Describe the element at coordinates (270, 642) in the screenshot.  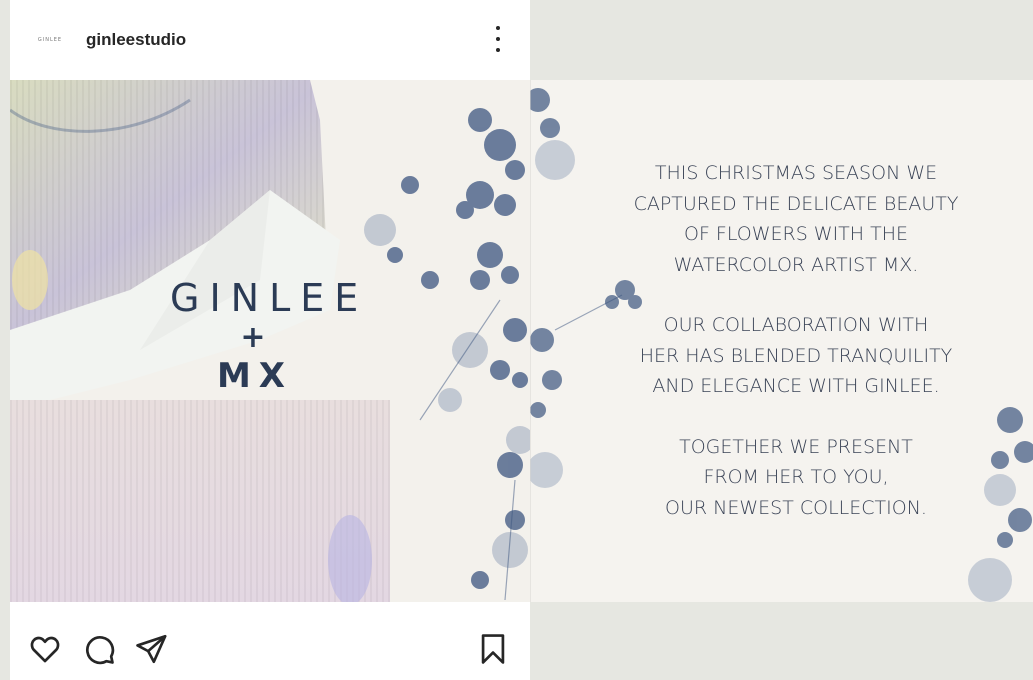
I see `post-actions` at that location.